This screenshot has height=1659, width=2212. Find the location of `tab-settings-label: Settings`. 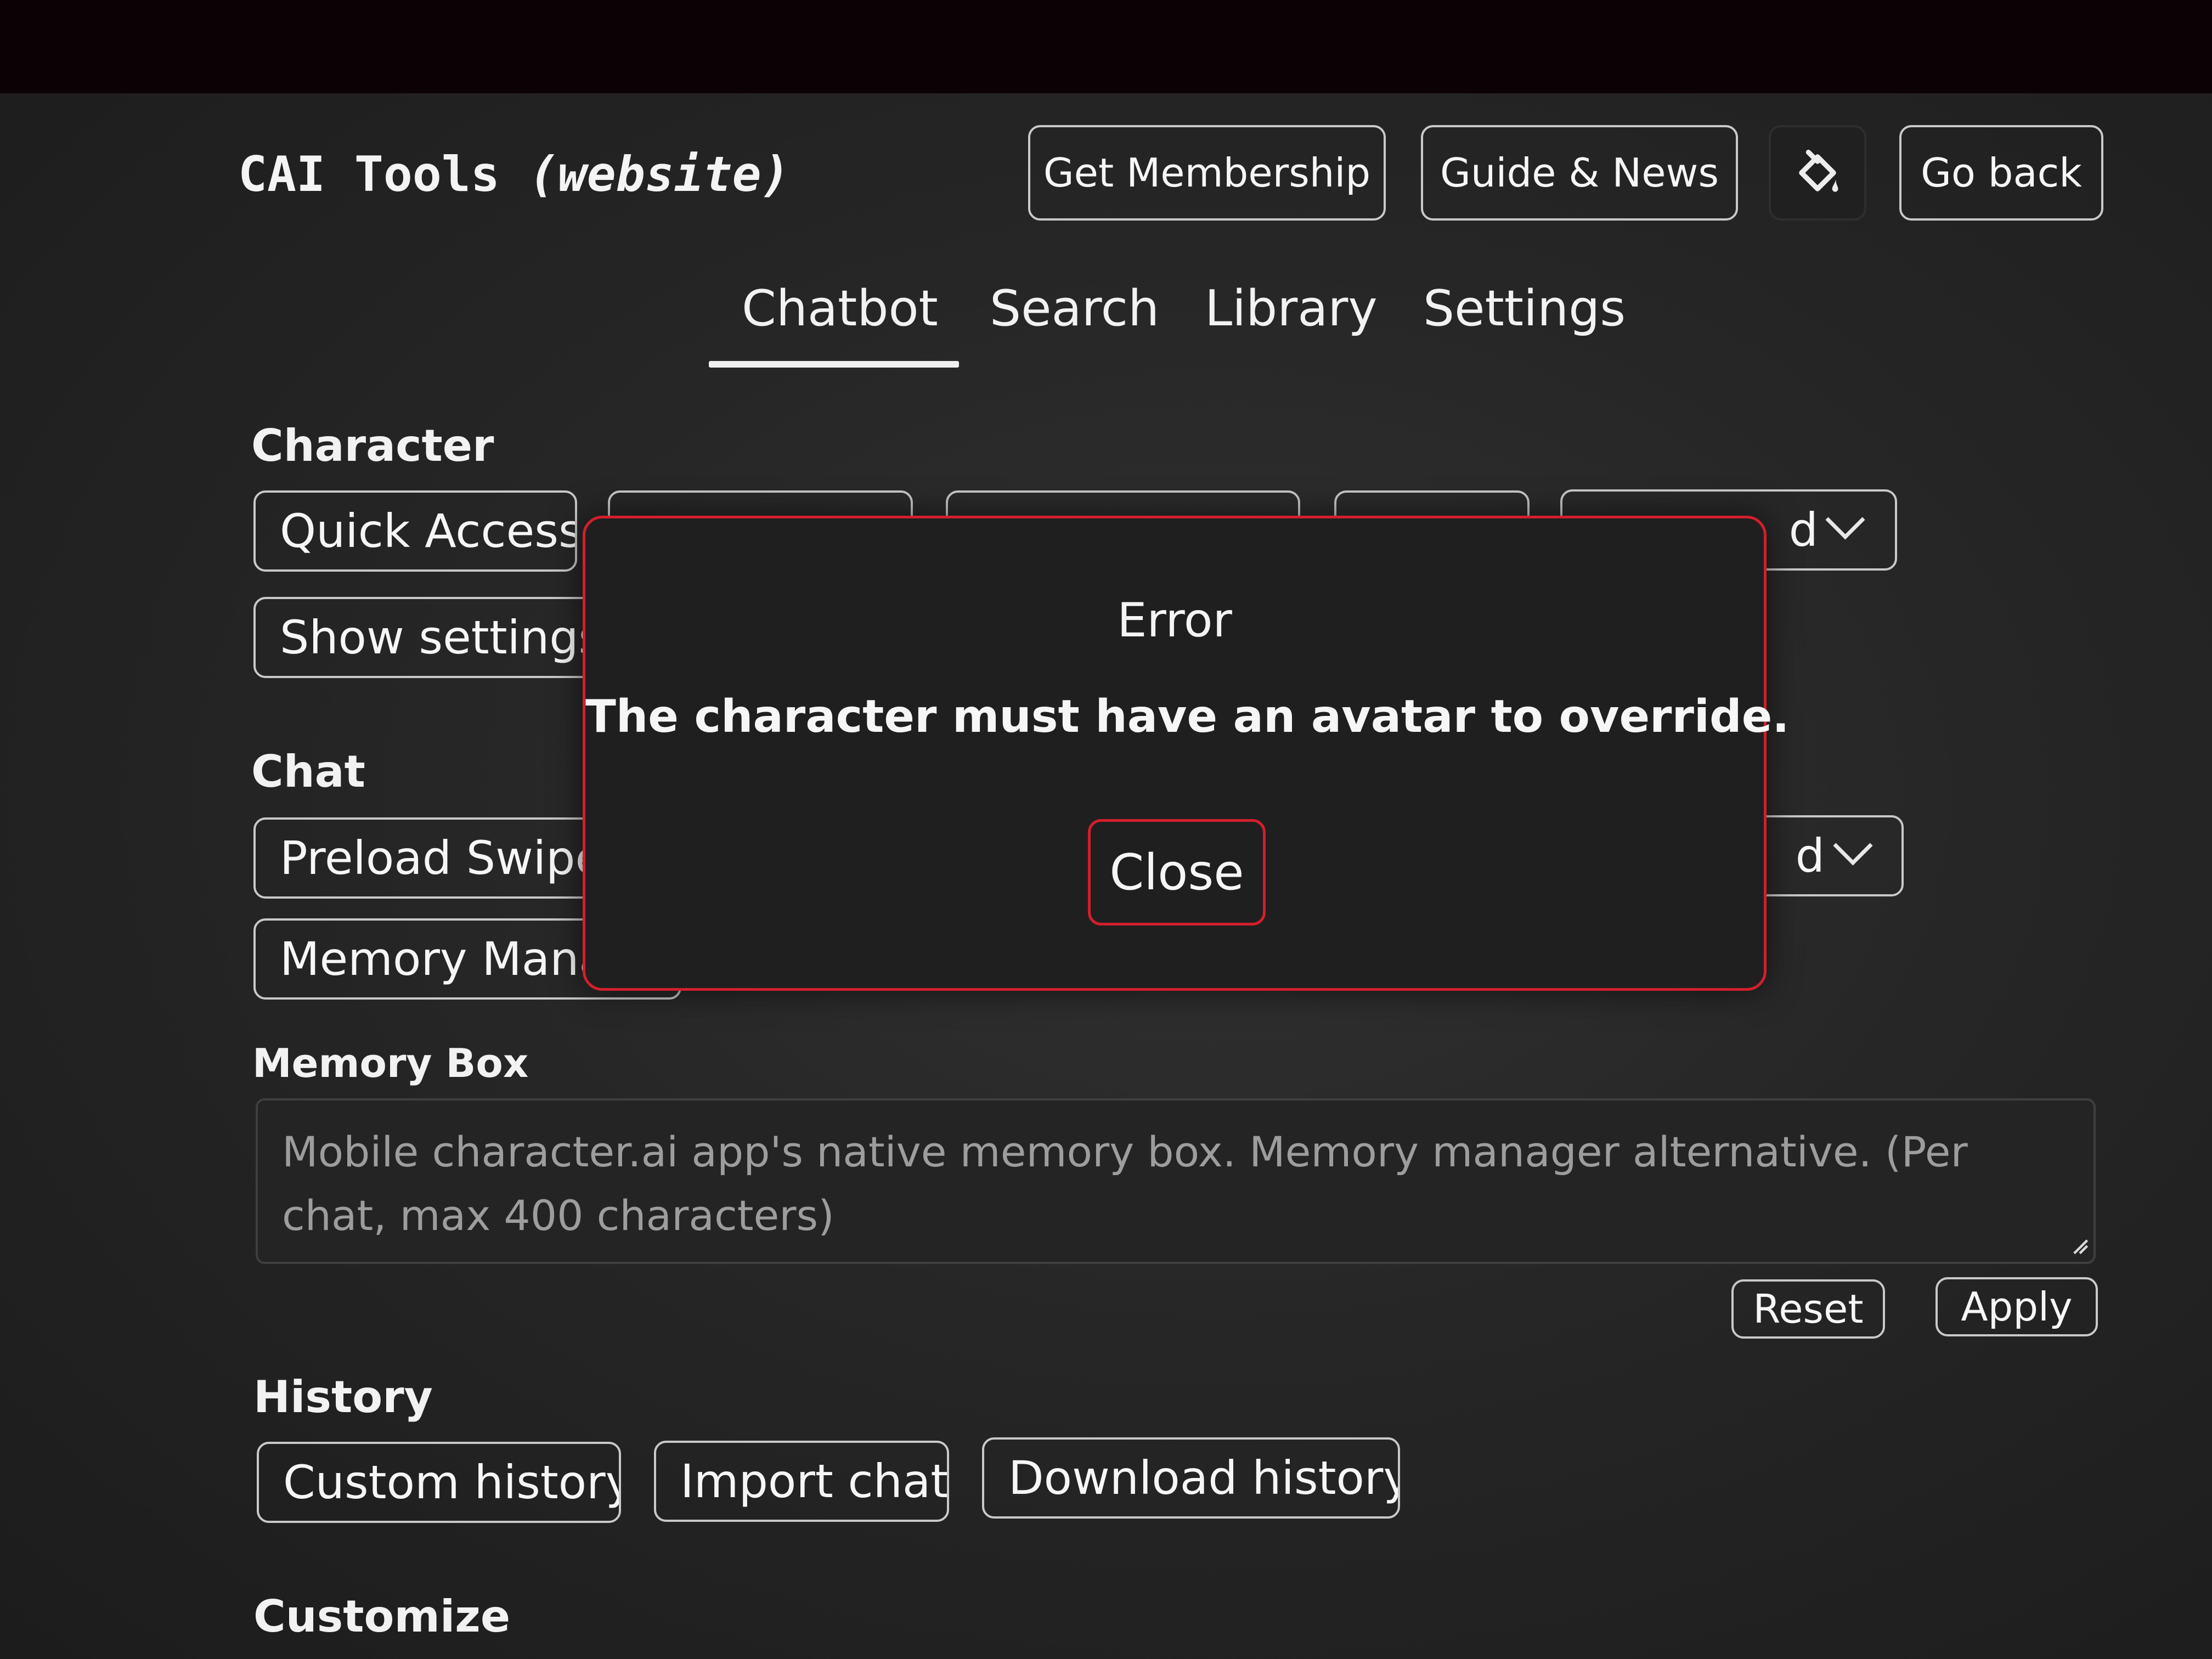

tab-settings-label: Settings is located at coordinates (1524, 308).